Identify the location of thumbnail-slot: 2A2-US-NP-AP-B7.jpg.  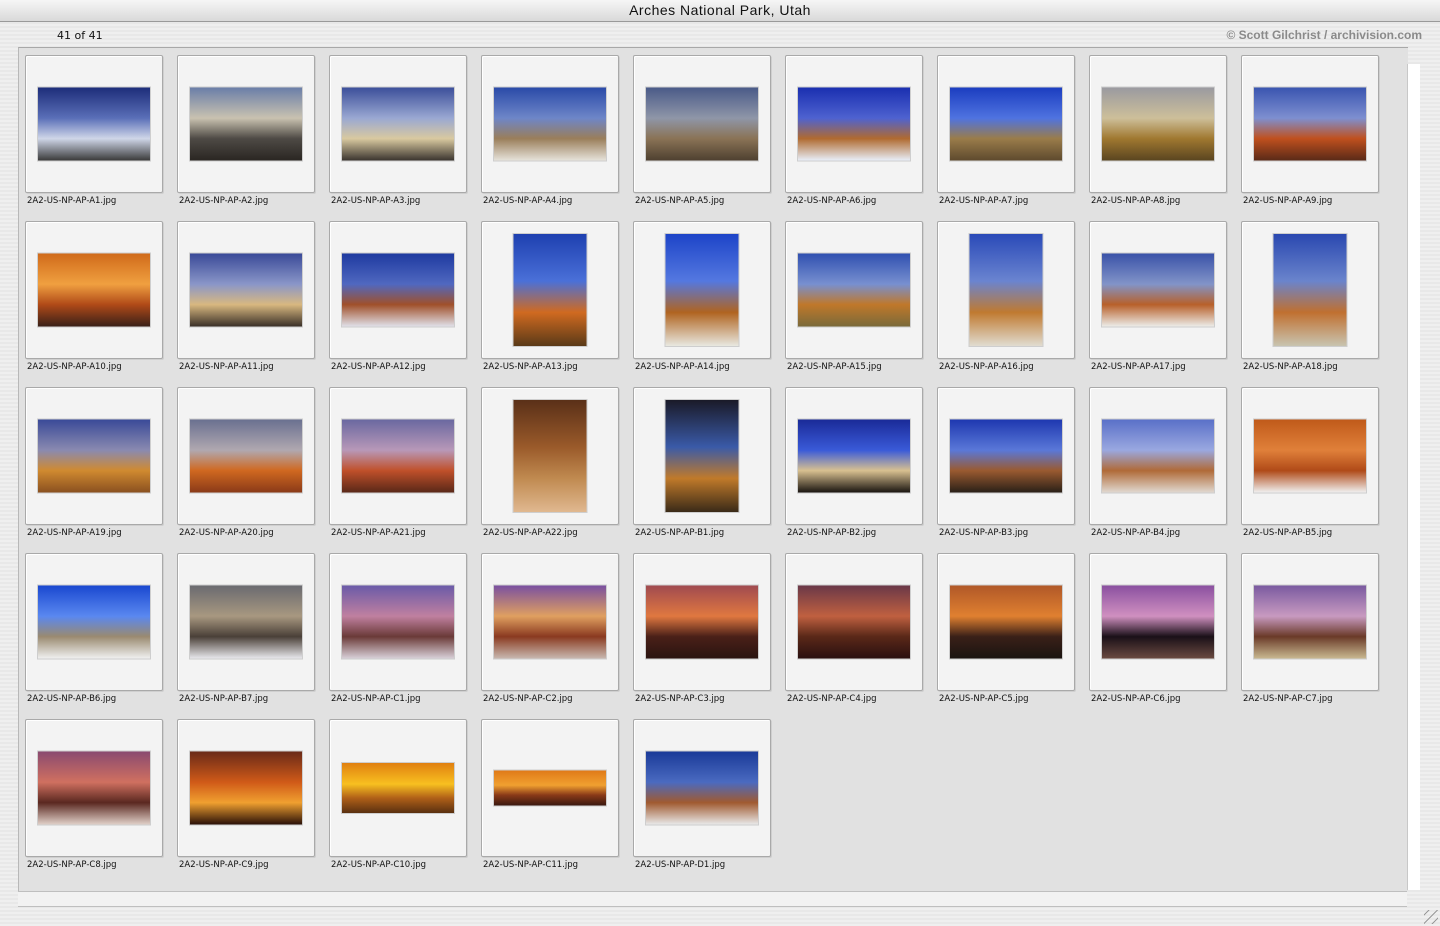
(243, 626).